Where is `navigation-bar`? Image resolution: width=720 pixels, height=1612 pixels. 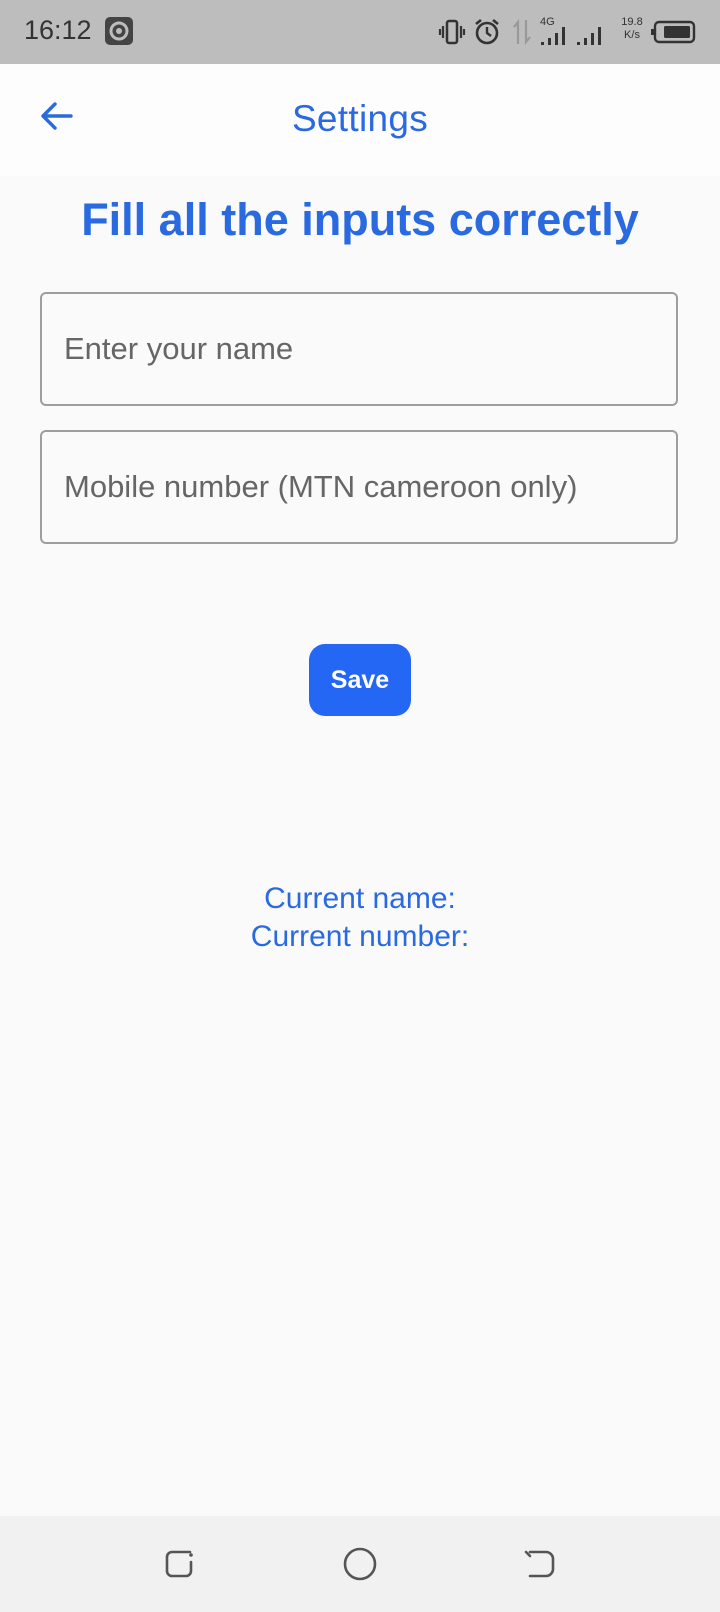 navigation-bar is located at coordinates (360, 1564).